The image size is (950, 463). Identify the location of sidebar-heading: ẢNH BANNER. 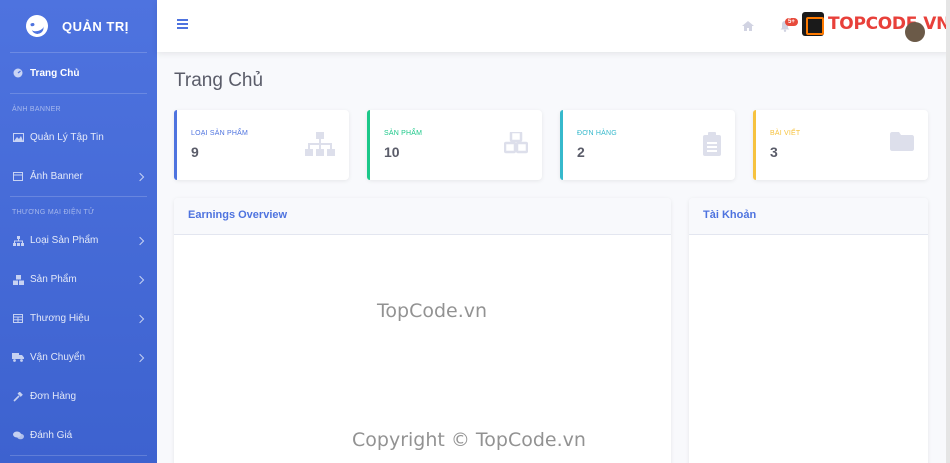
(36, 109).